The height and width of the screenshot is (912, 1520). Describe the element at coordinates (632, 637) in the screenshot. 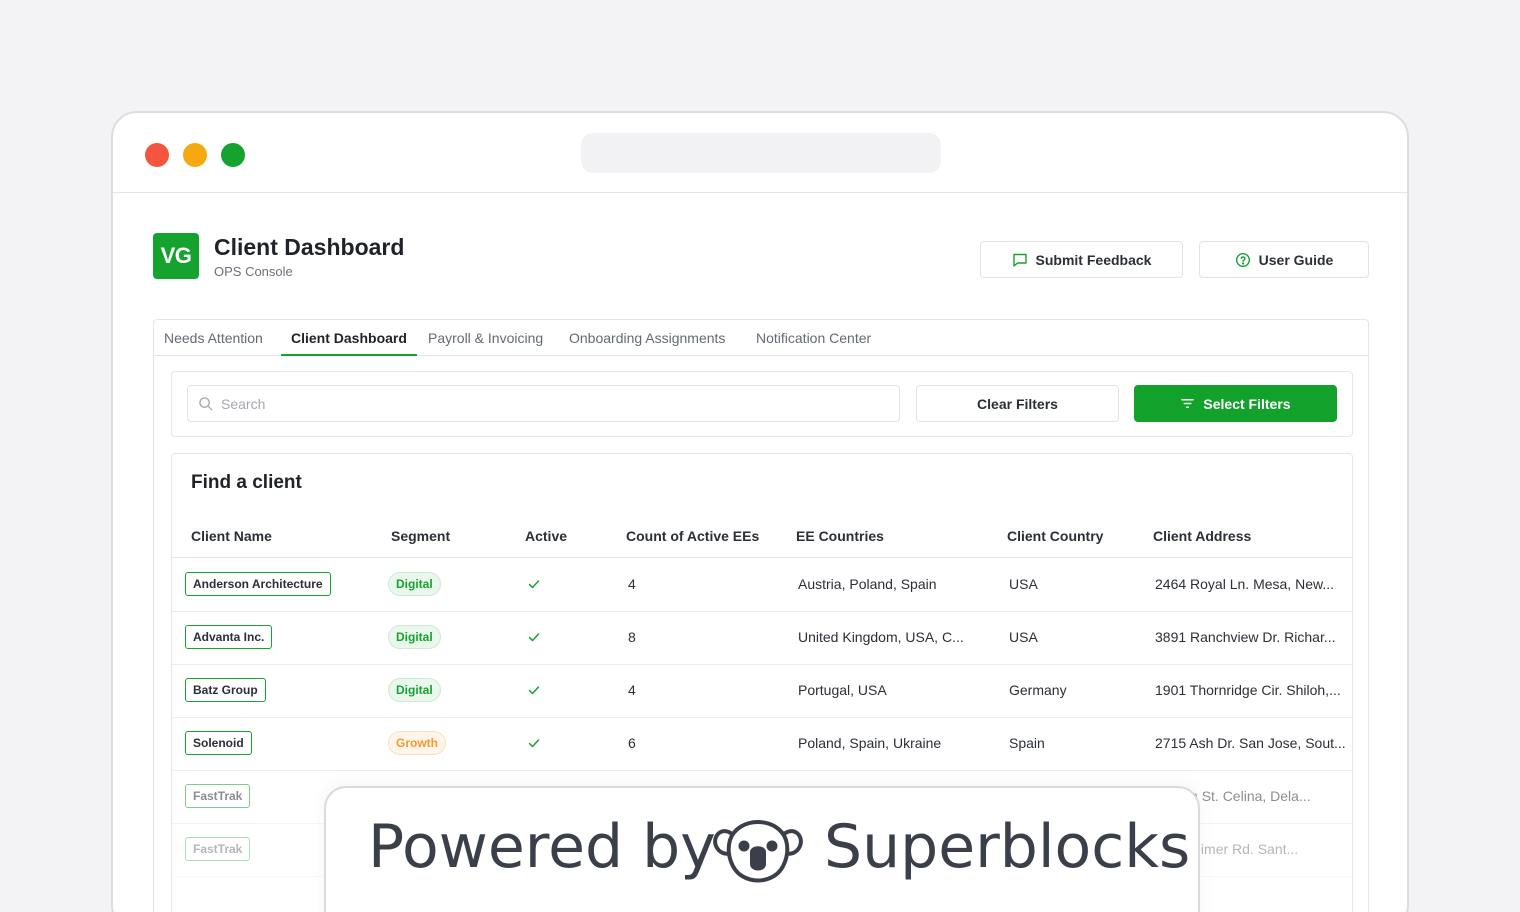

I see `active-ee-count: 8` at that location.